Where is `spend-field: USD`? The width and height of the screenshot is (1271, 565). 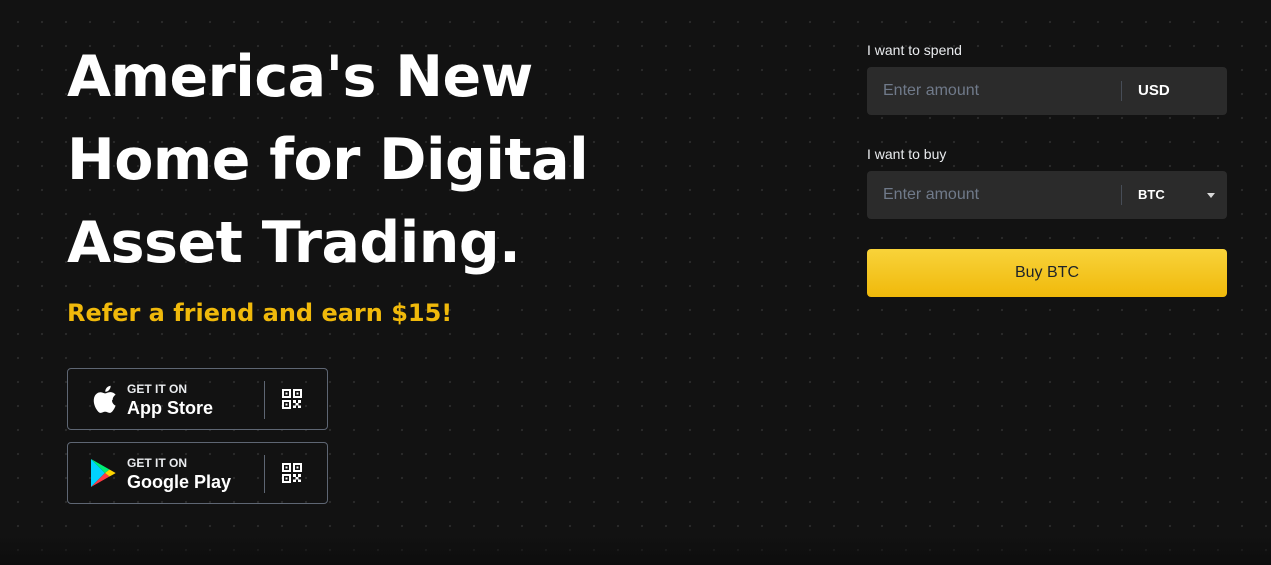
spend-field: USD is located at coordinates (1047, 91).